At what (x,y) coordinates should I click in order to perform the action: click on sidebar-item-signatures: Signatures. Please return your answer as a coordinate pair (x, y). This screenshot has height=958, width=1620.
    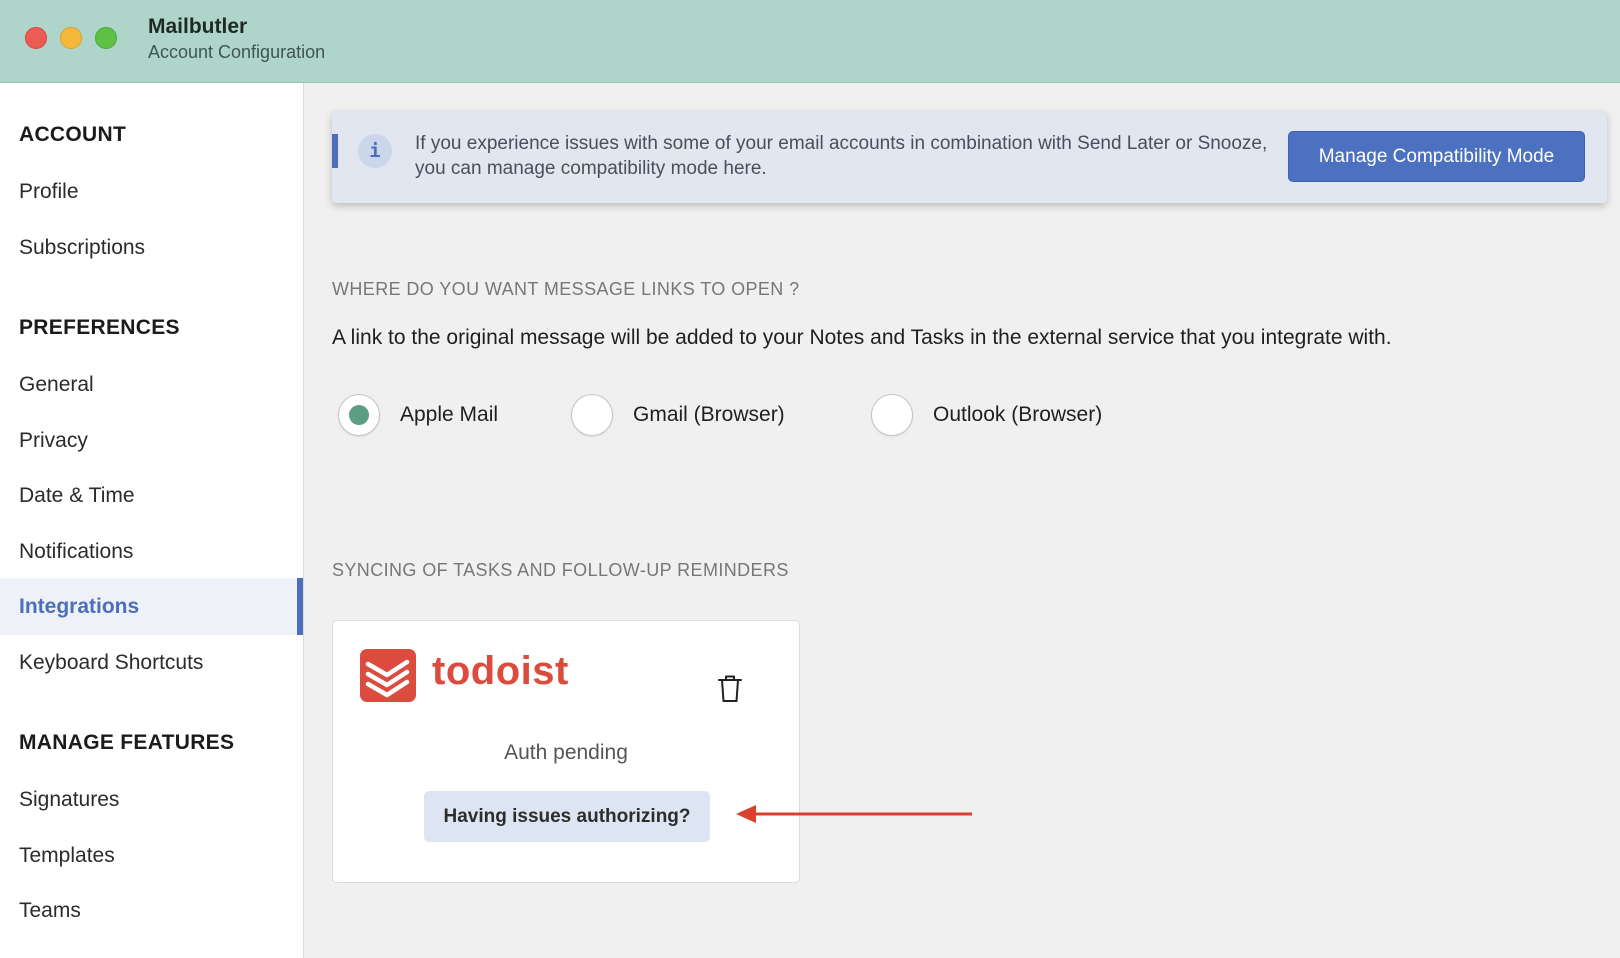
    Looking at the image, I should click on (151, 799).